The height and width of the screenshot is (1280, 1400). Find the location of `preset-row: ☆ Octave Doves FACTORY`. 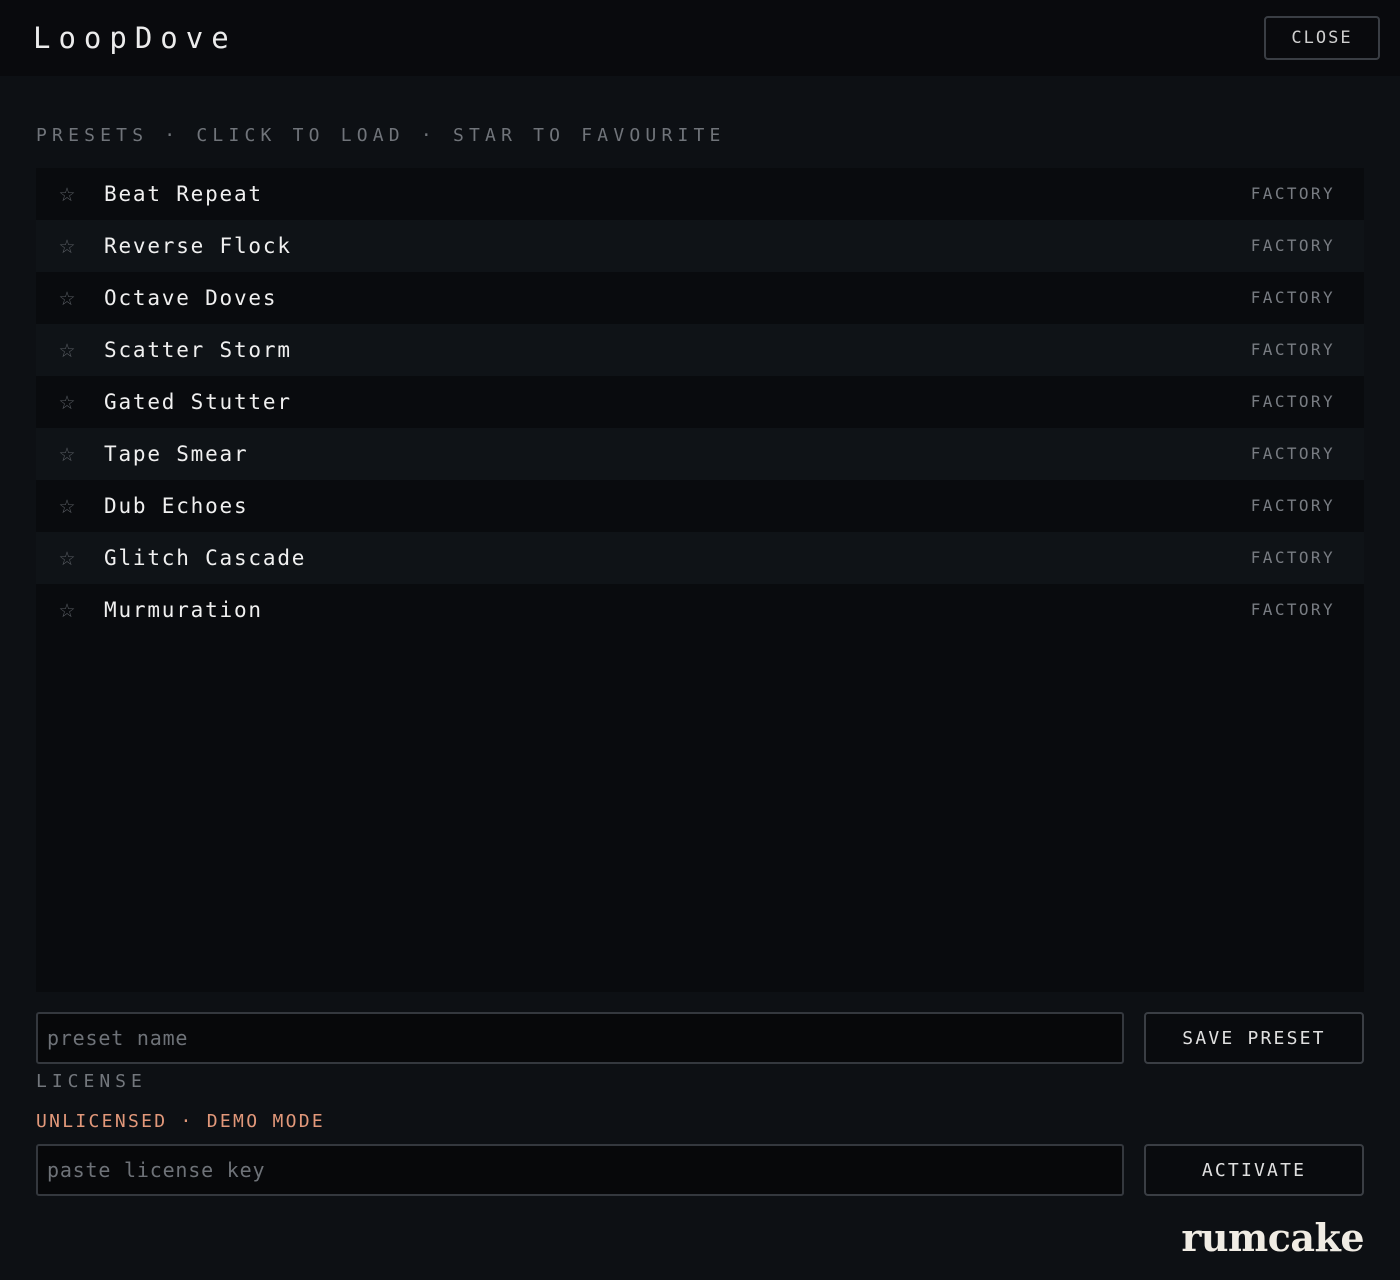

preset-row: ☆ Octave Doves FACTORY is located at coordinates (700, 298).